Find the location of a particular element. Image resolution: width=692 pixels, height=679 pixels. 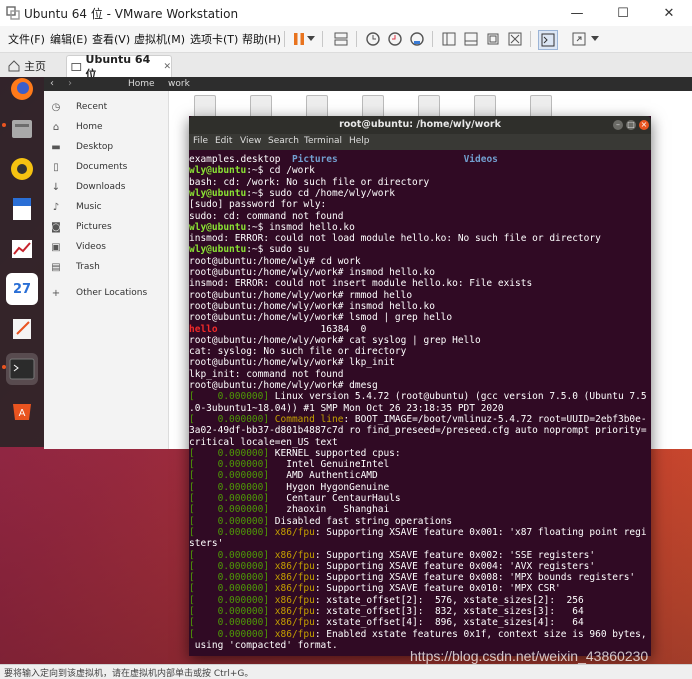

sidebar-item-other-locations: + Other Locations is located at coordinates (98, 293).